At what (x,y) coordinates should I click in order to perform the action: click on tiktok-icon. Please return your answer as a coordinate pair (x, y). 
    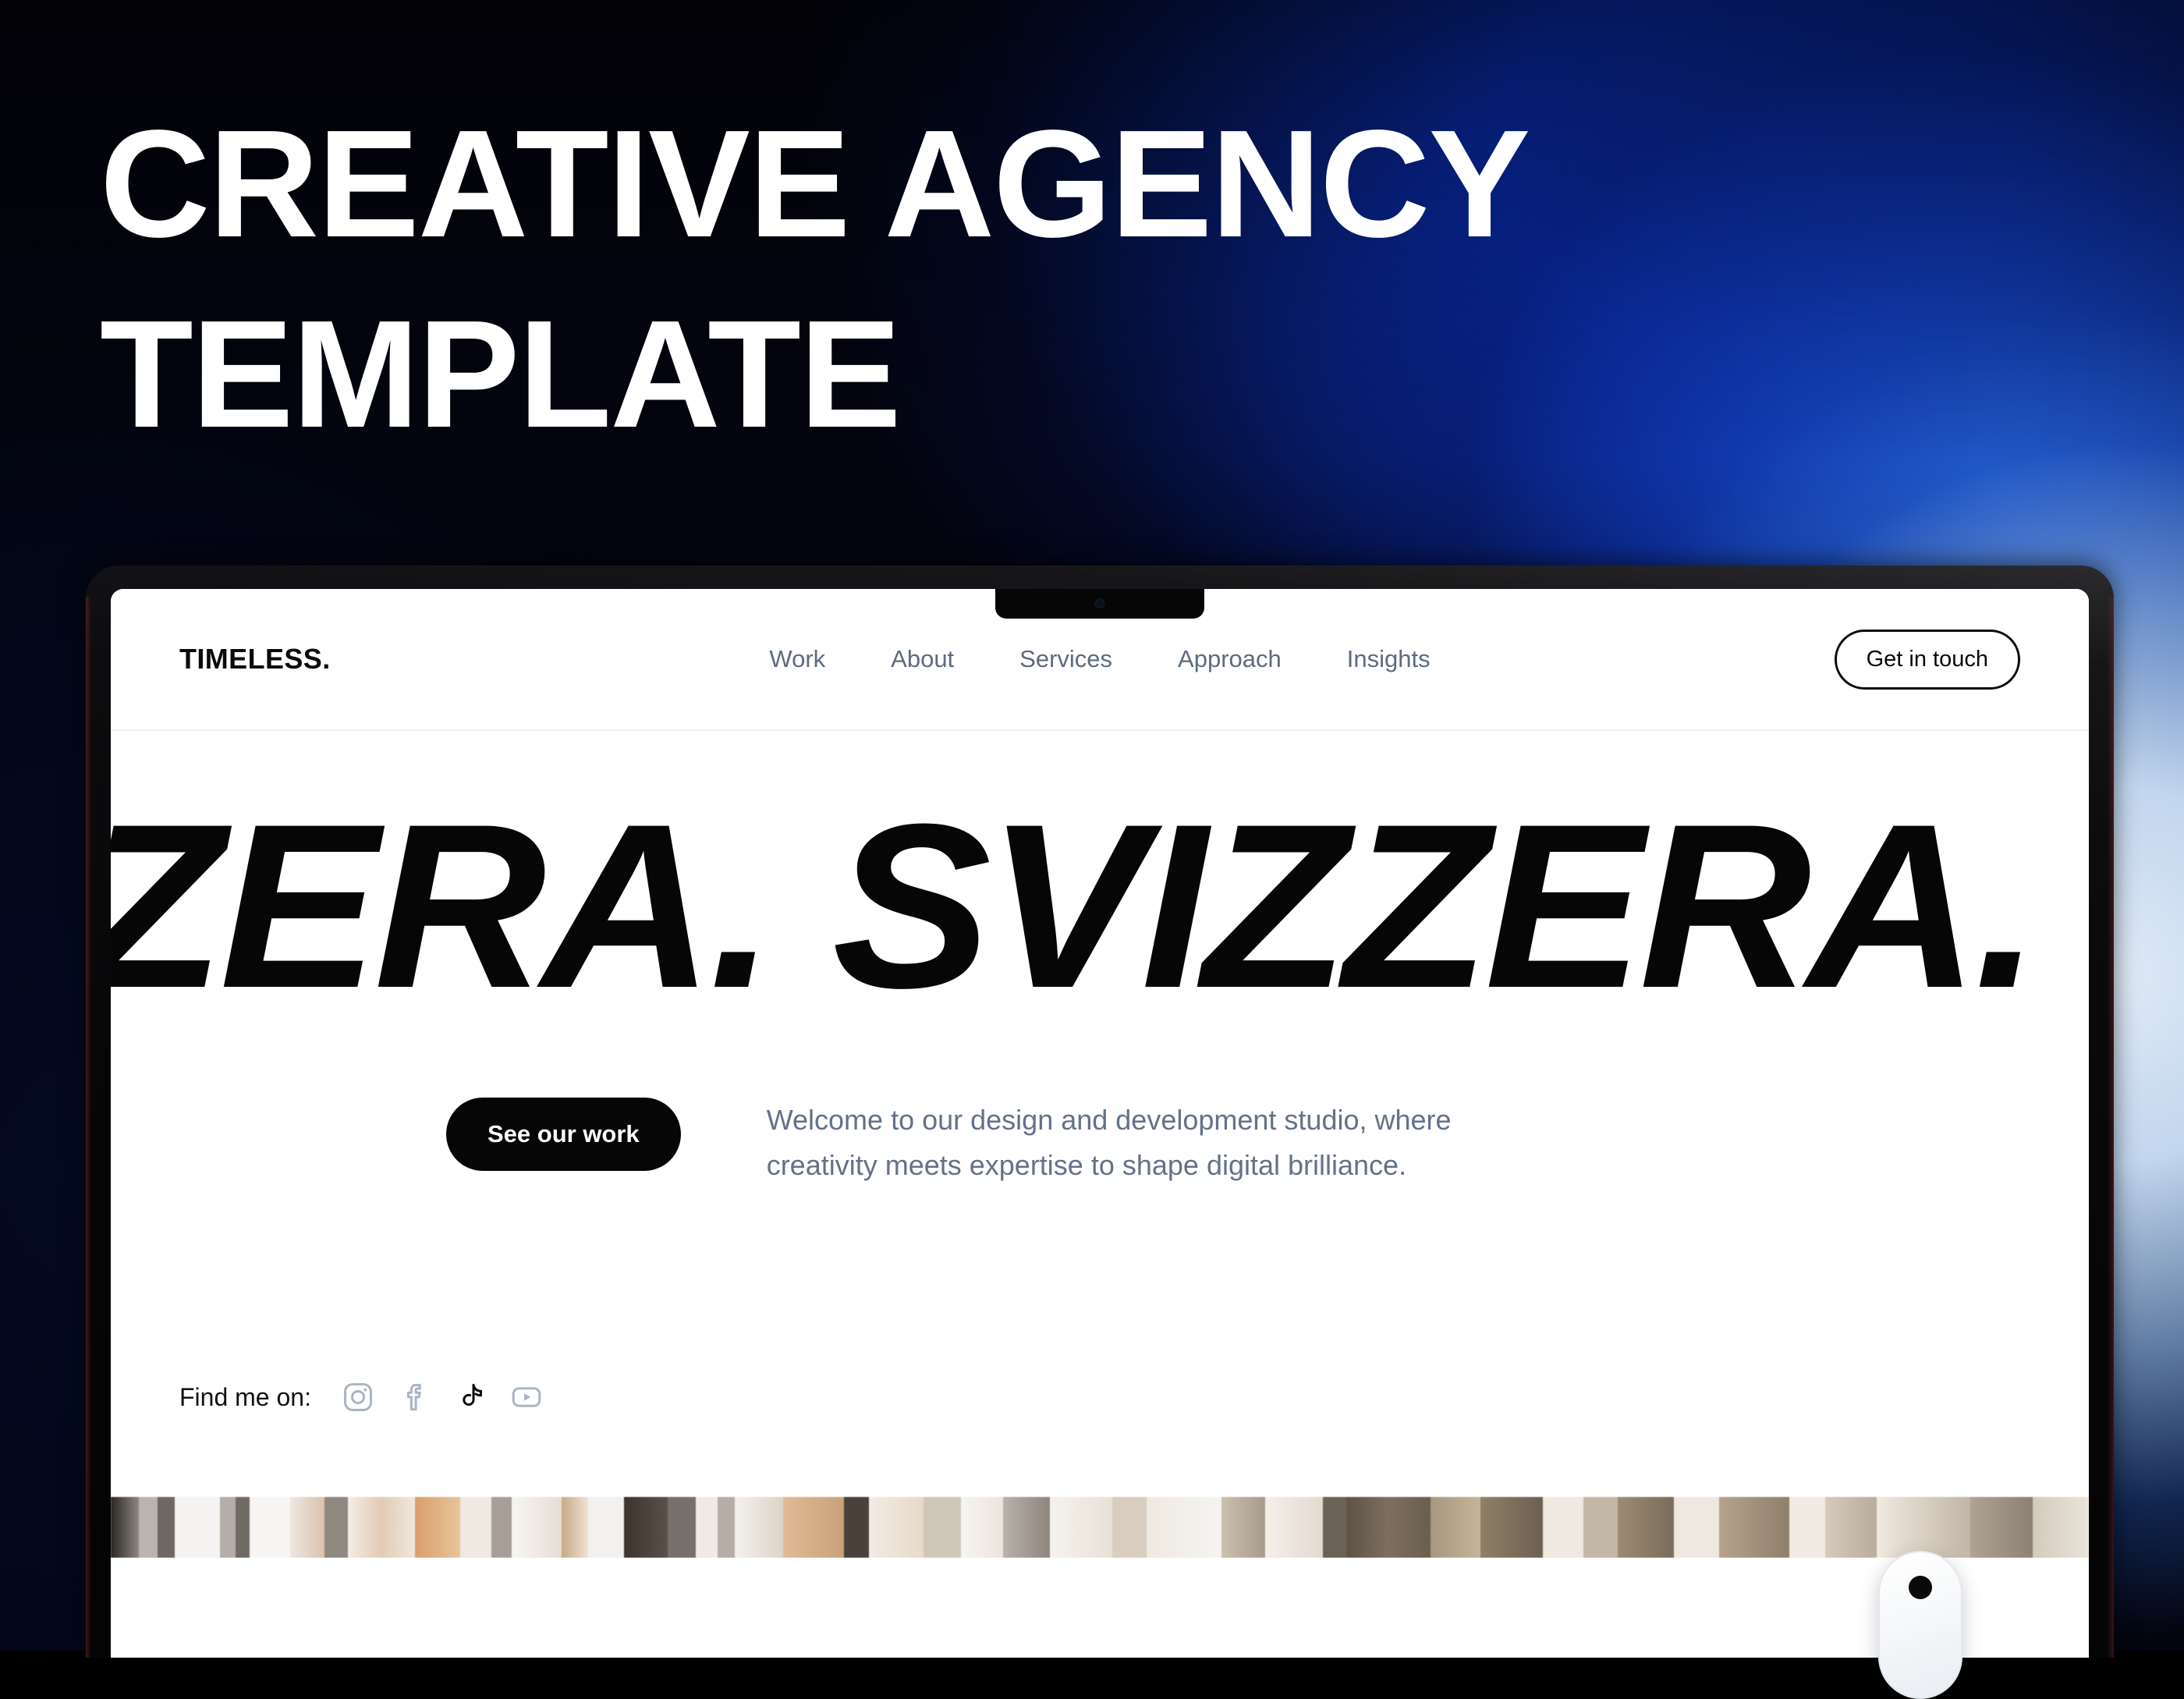
    Looking at the image, I should click on (471, 1397).